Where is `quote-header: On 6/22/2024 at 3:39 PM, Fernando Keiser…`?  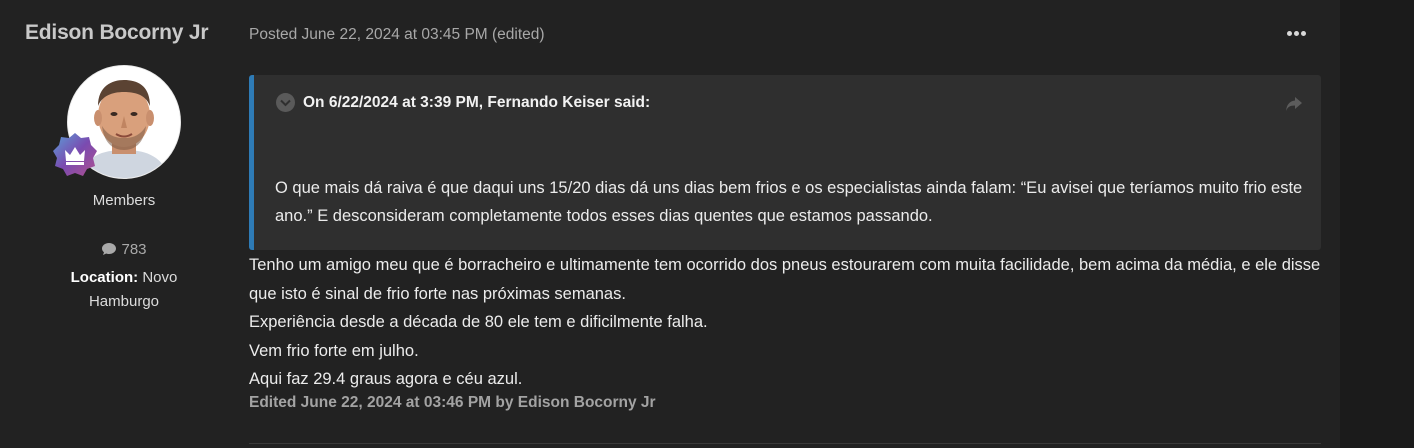
quote-header: On 6/22/2024 at 3:39 PM, Fernando Keiser… is located at coordinates (463, 102).